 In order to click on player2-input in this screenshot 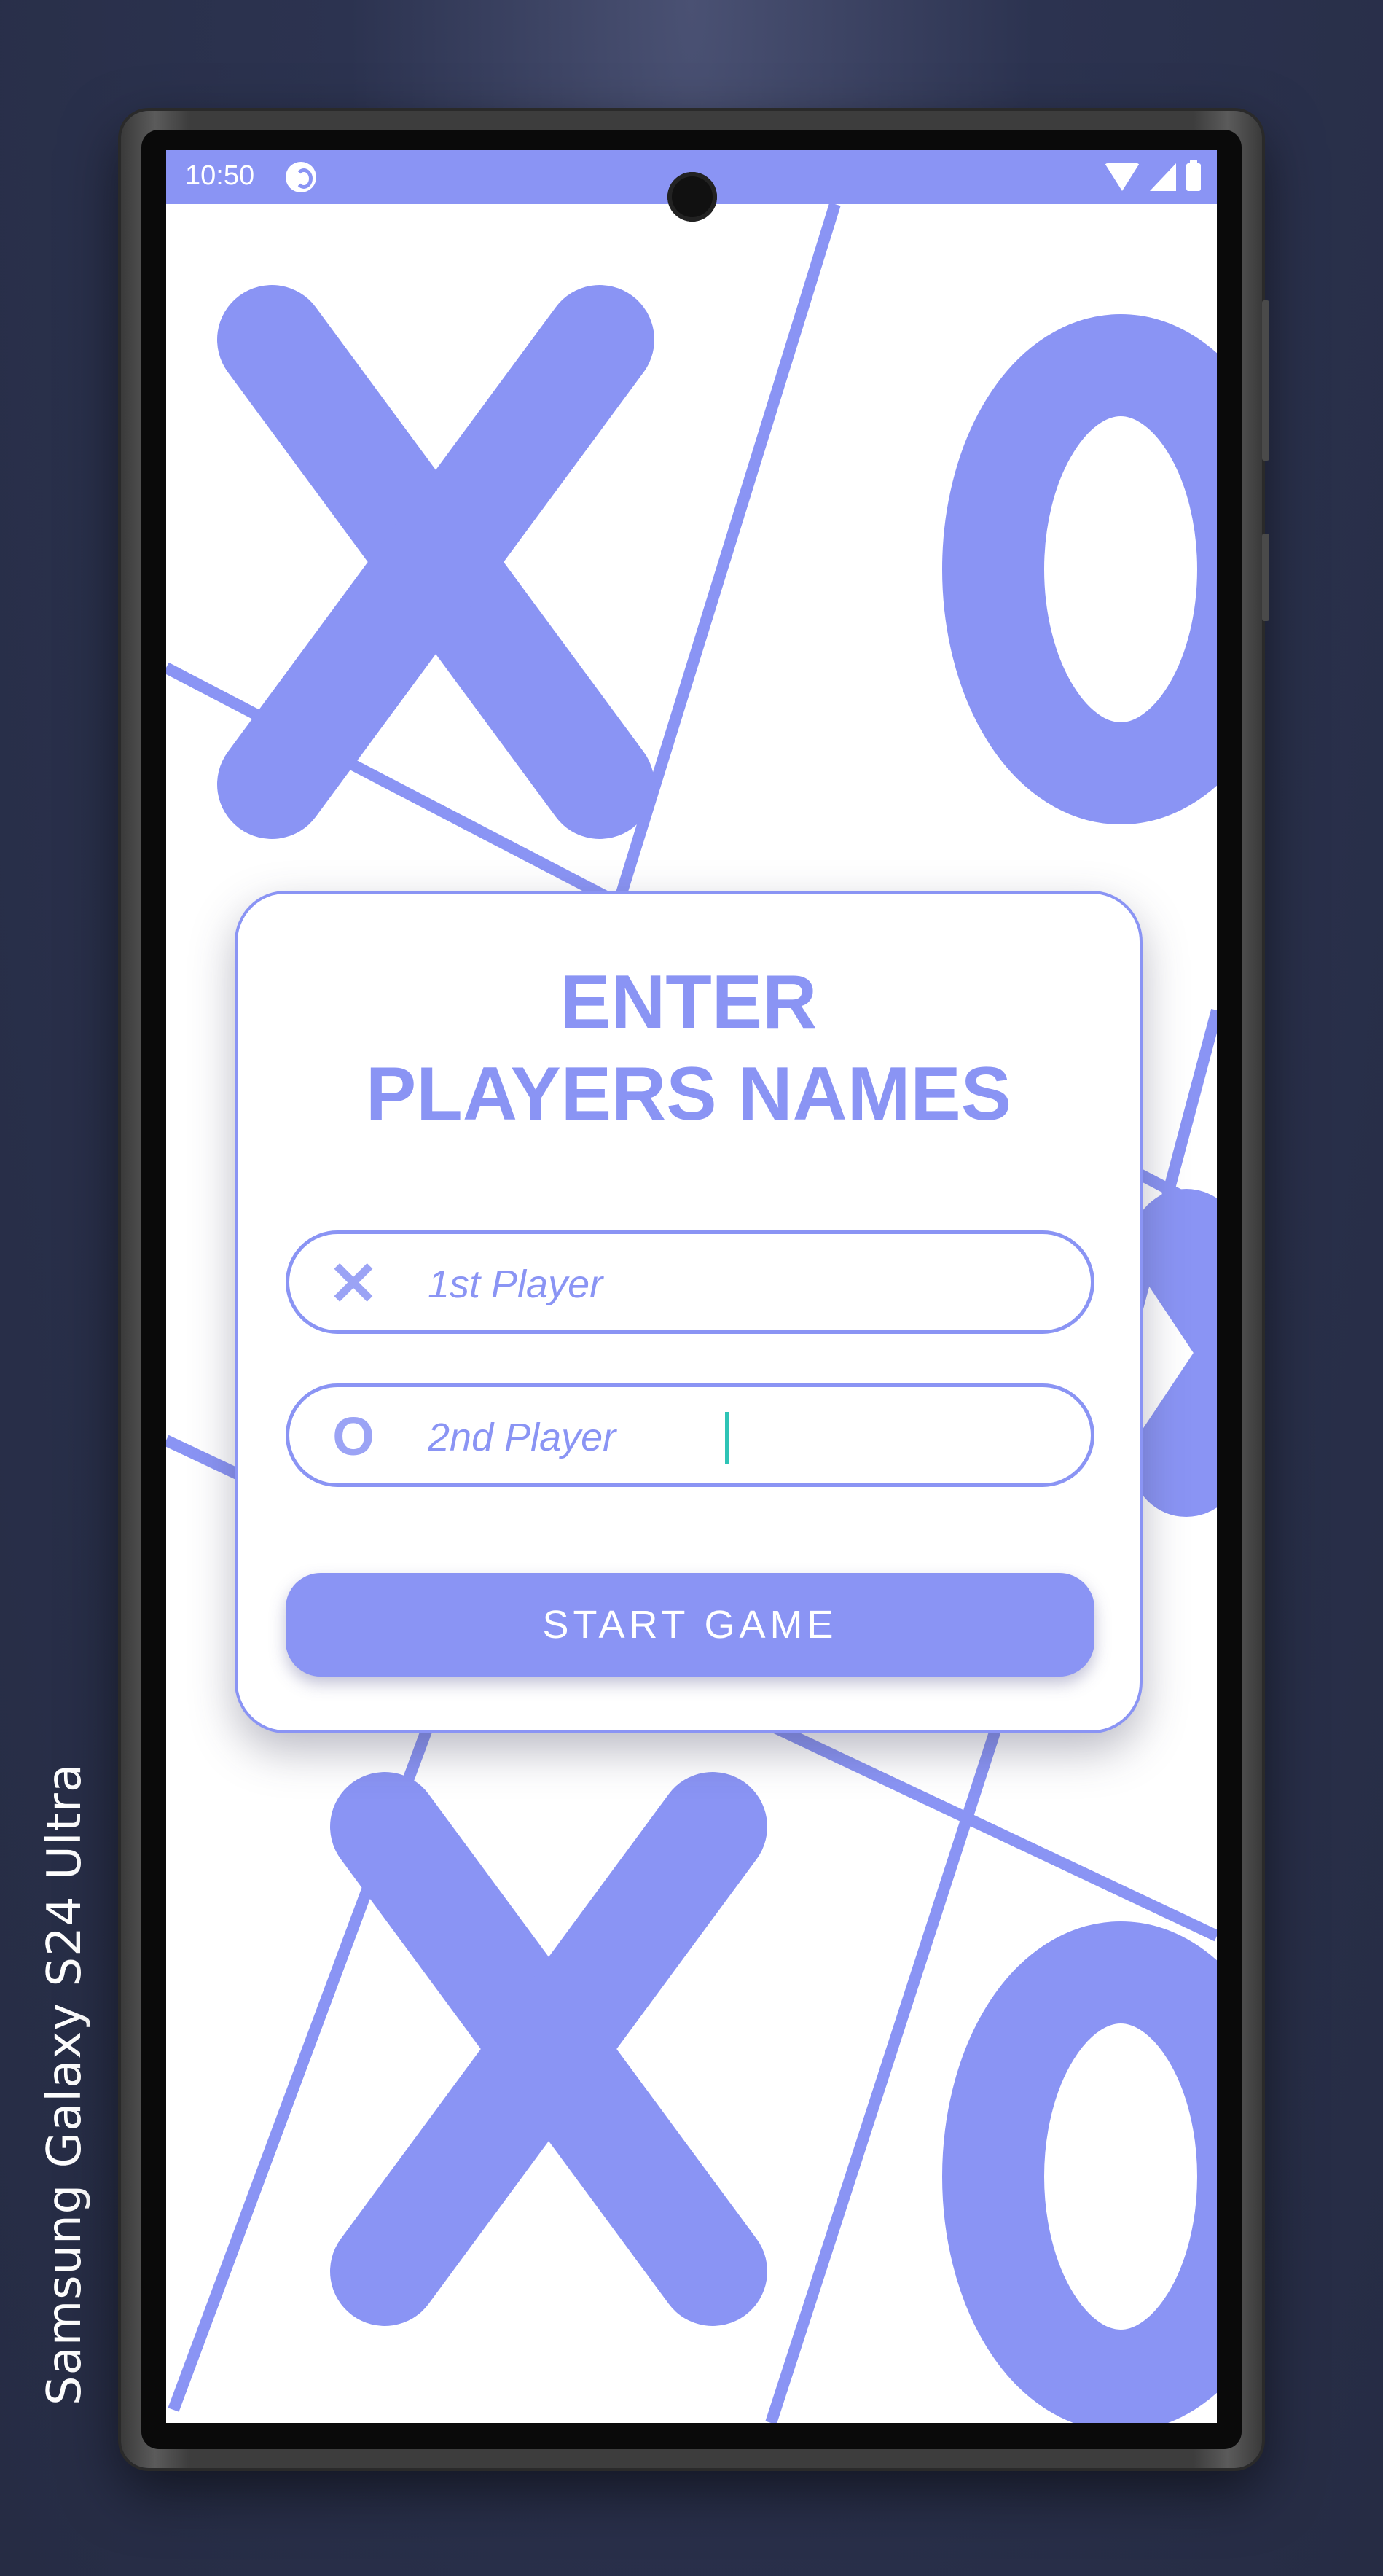, I will do `click(741, 1437)`.